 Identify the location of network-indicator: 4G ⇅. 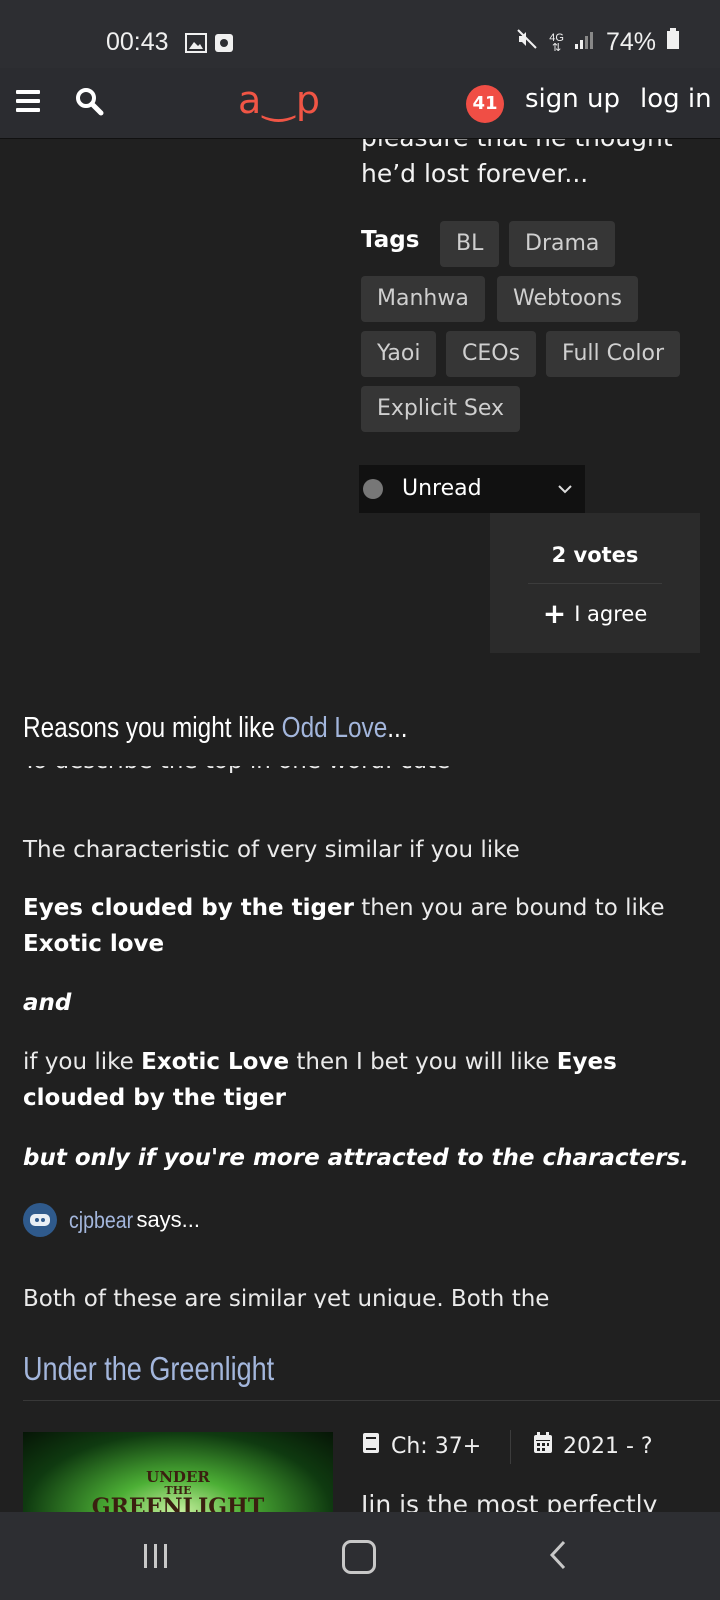
(556, 42).